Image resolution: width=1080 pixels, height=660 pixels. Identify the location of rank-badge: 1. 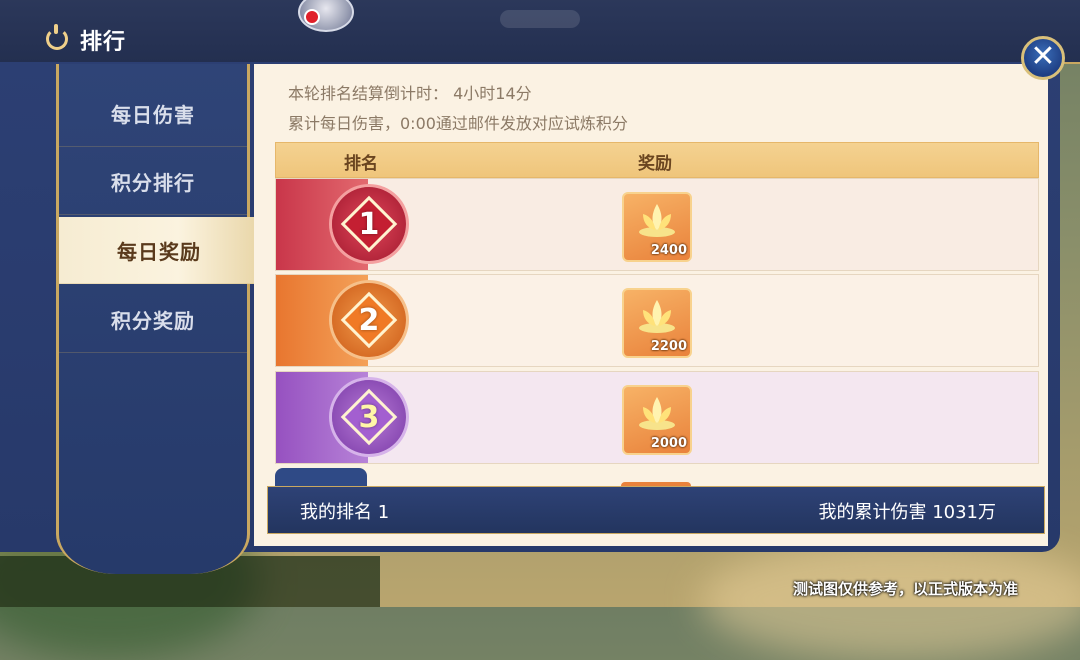
(369, 224).